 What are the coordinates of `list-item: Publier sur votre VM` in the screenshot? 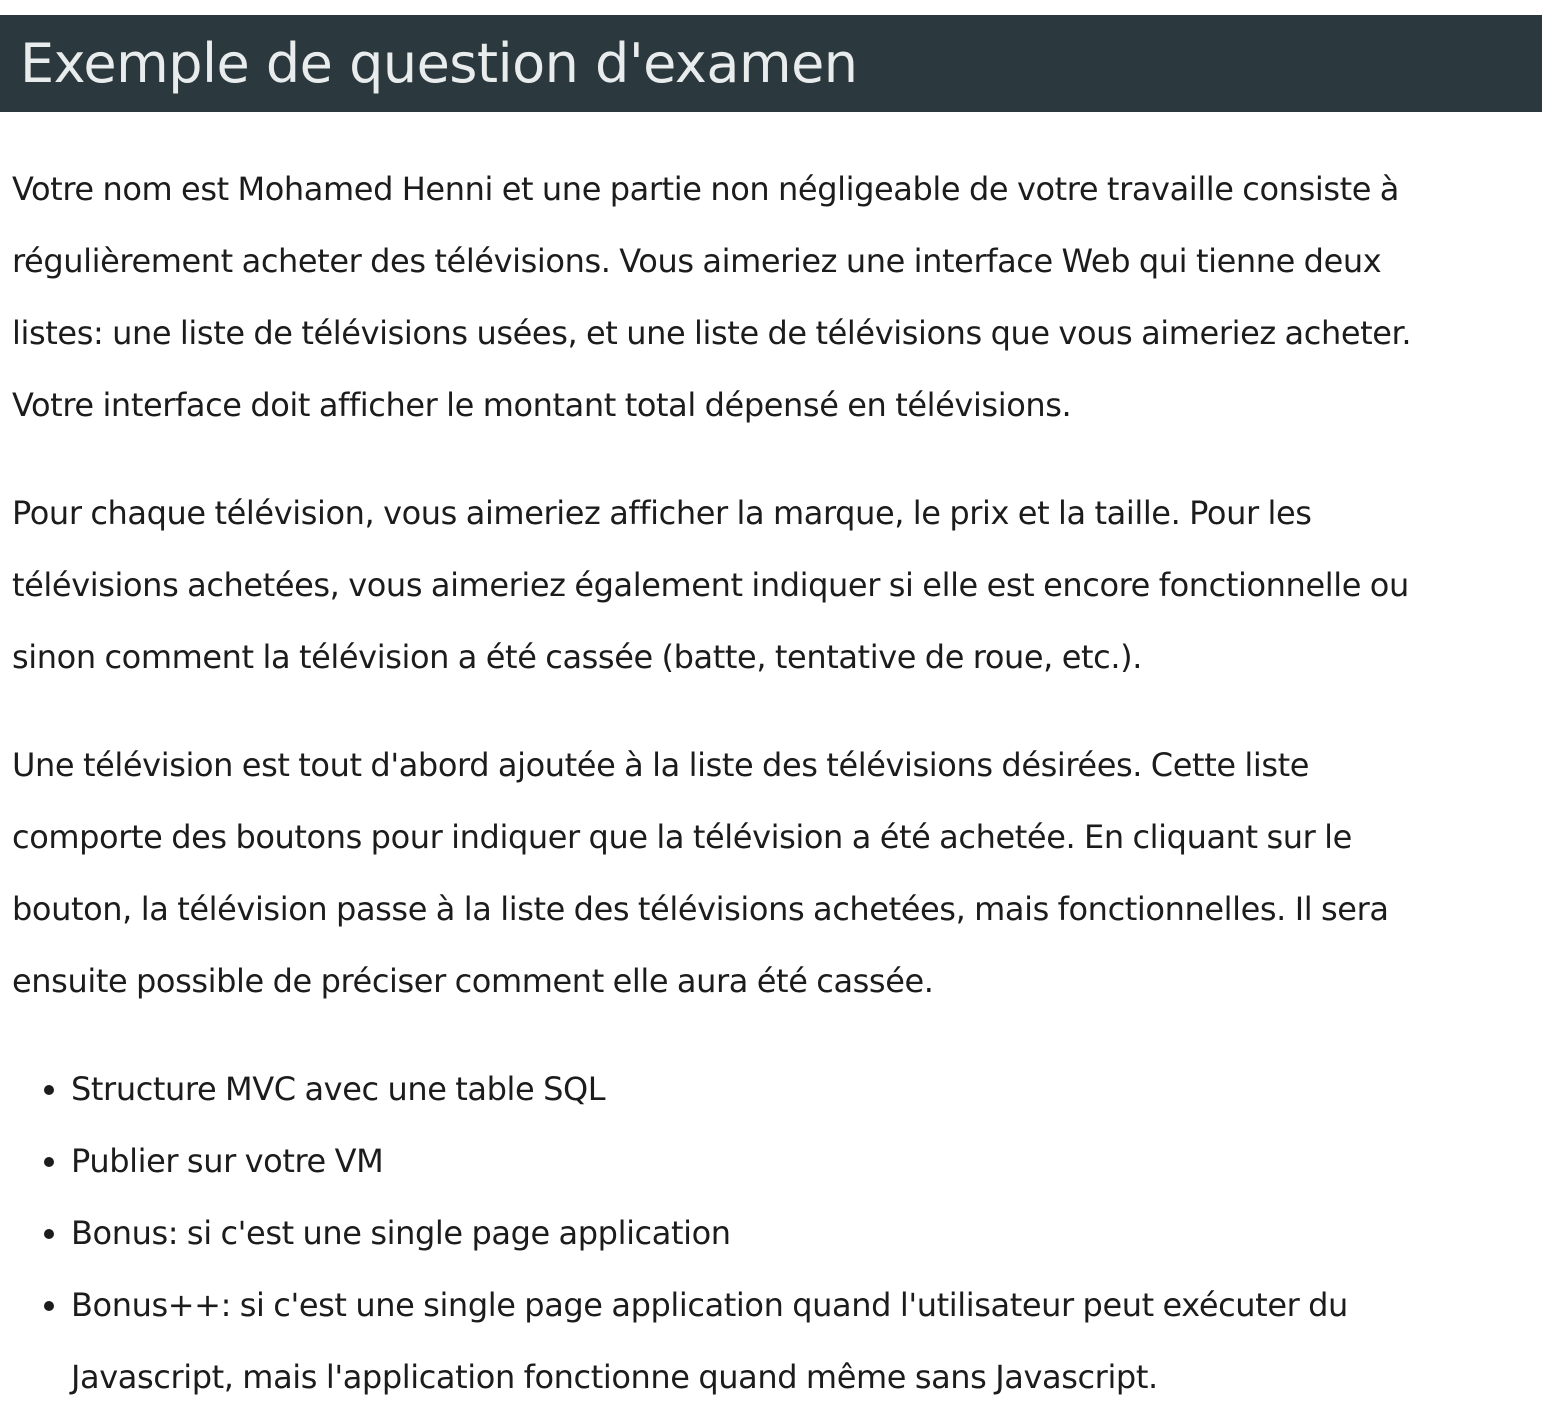 It's located at (753, 1161).